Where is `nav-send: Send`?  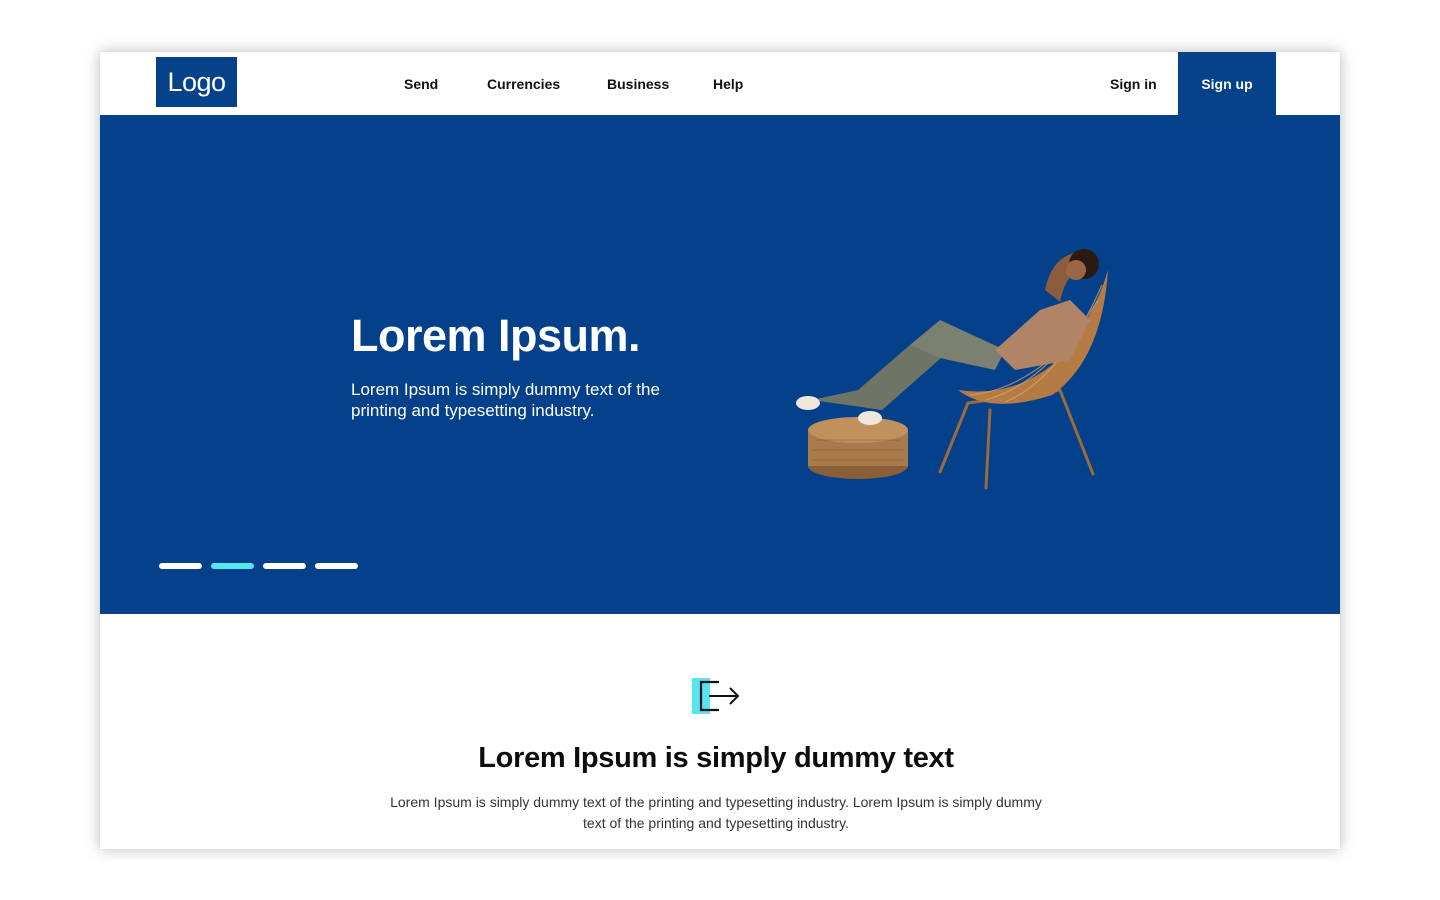 nav-send: Send is located at coordinates (421, 84).